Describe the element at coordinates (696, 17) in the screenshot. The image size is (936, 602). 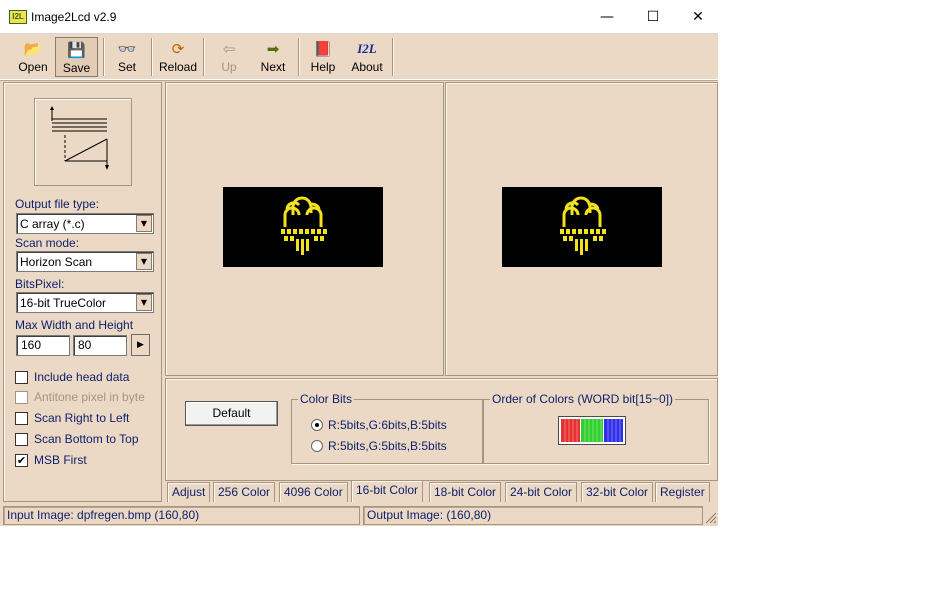
I see `close-button: ✕` at that location.